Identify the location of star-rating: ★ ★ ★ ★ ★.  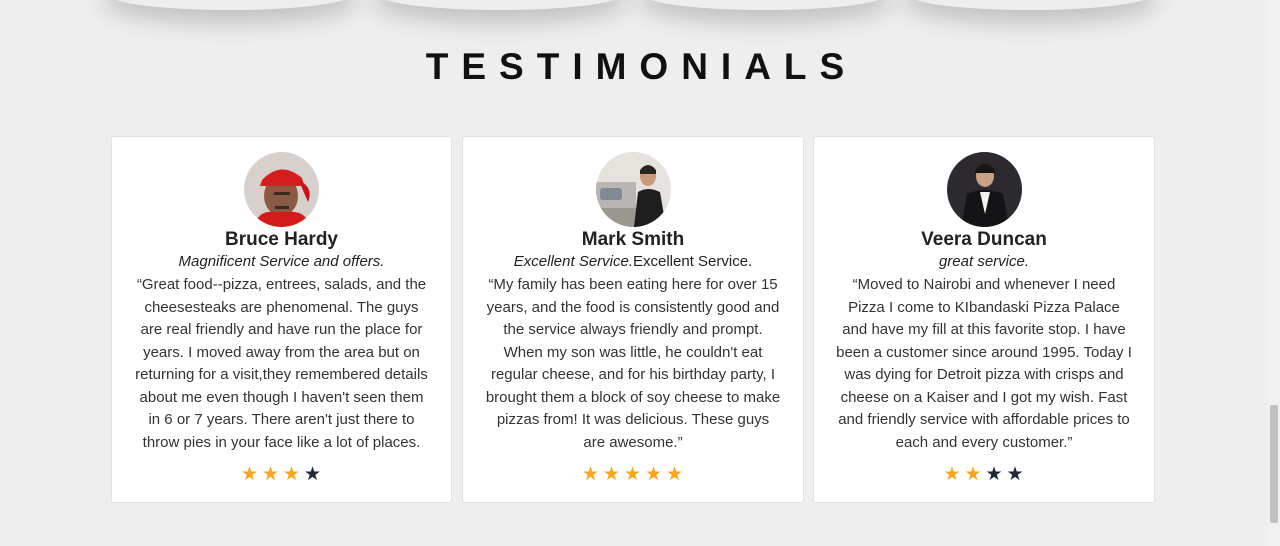
(633, 474).